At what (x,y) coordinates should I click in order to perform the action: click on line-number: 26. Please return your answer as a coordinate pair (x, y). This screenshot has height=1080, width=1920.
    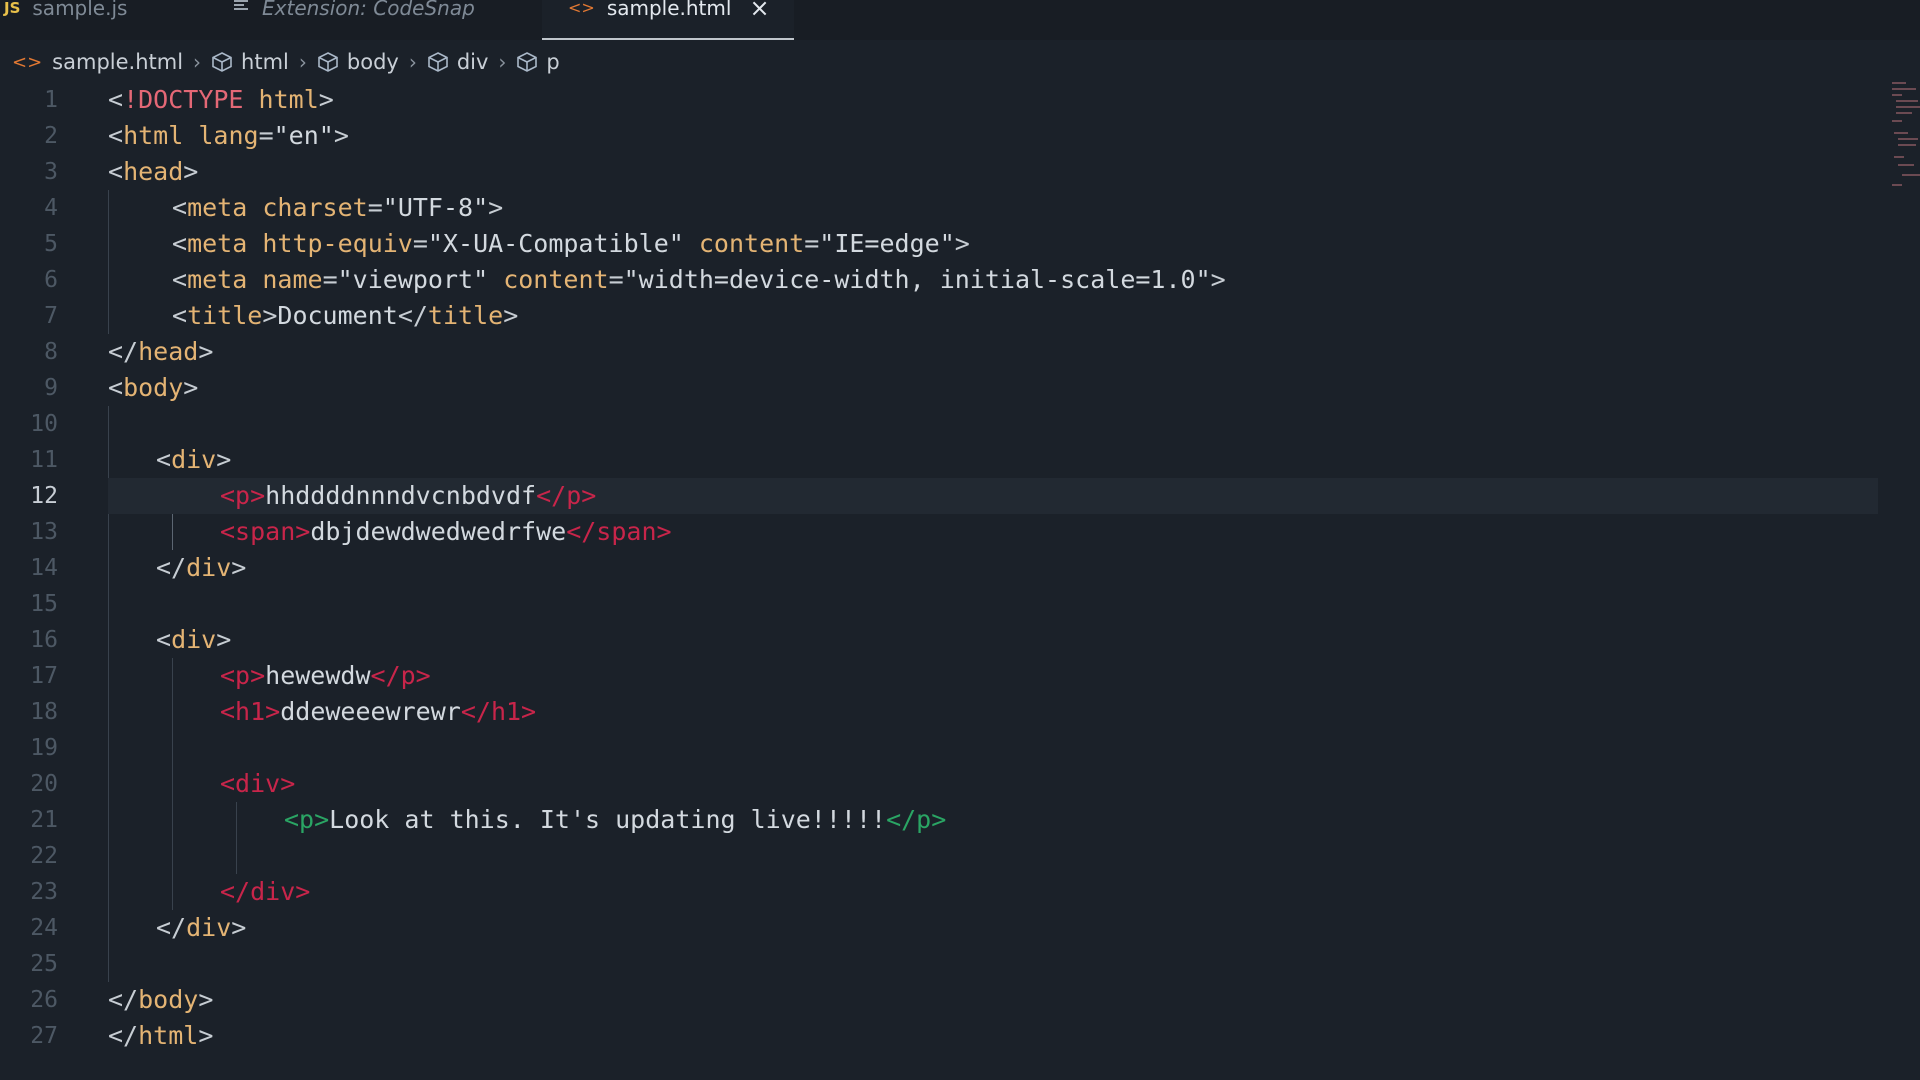
    Looking at the image, I should click on (44, 1000).